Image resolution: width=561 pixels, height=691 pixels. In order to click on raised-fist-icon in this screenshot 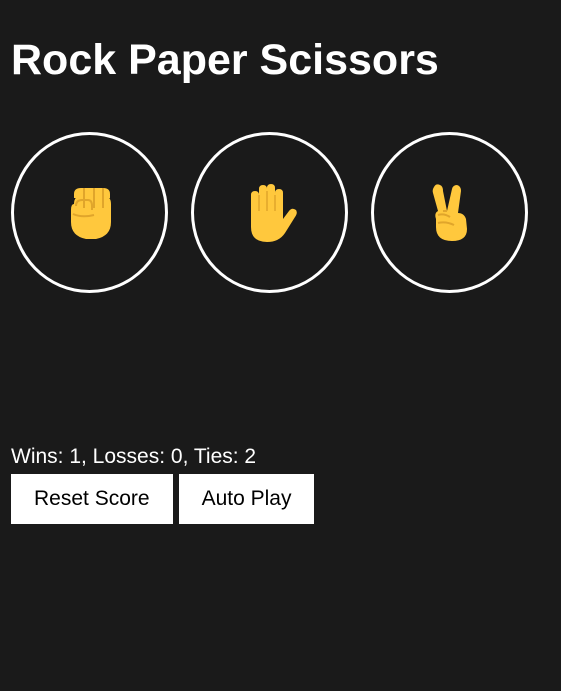, I will do `click(90, 213)`.